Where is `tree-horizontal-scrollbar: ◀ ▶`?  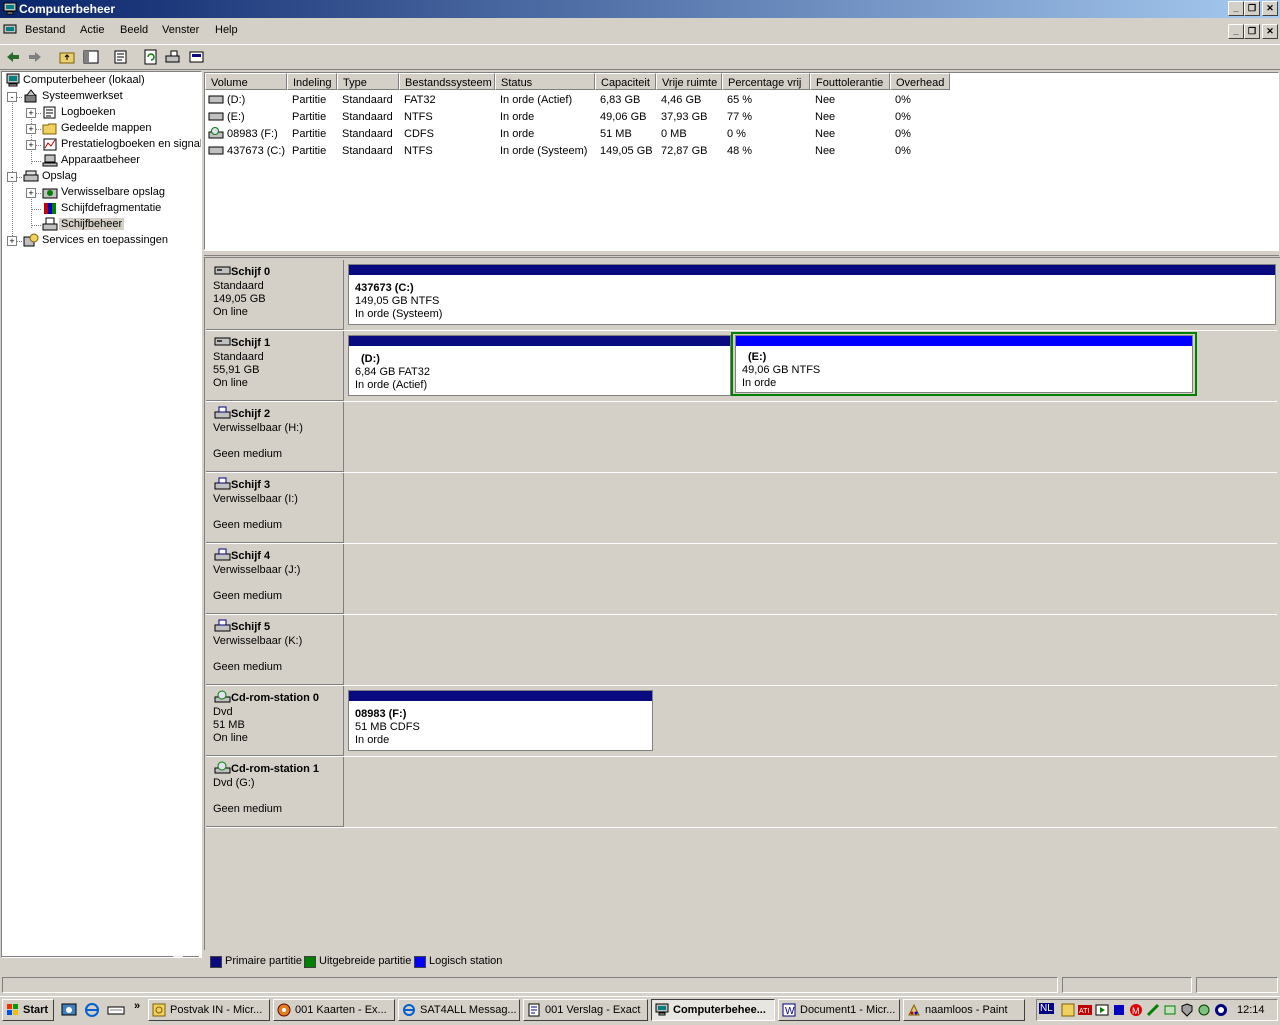
tree-horizontal-scrollbar: ◀ ▶ is located at coordinates (100, 956).